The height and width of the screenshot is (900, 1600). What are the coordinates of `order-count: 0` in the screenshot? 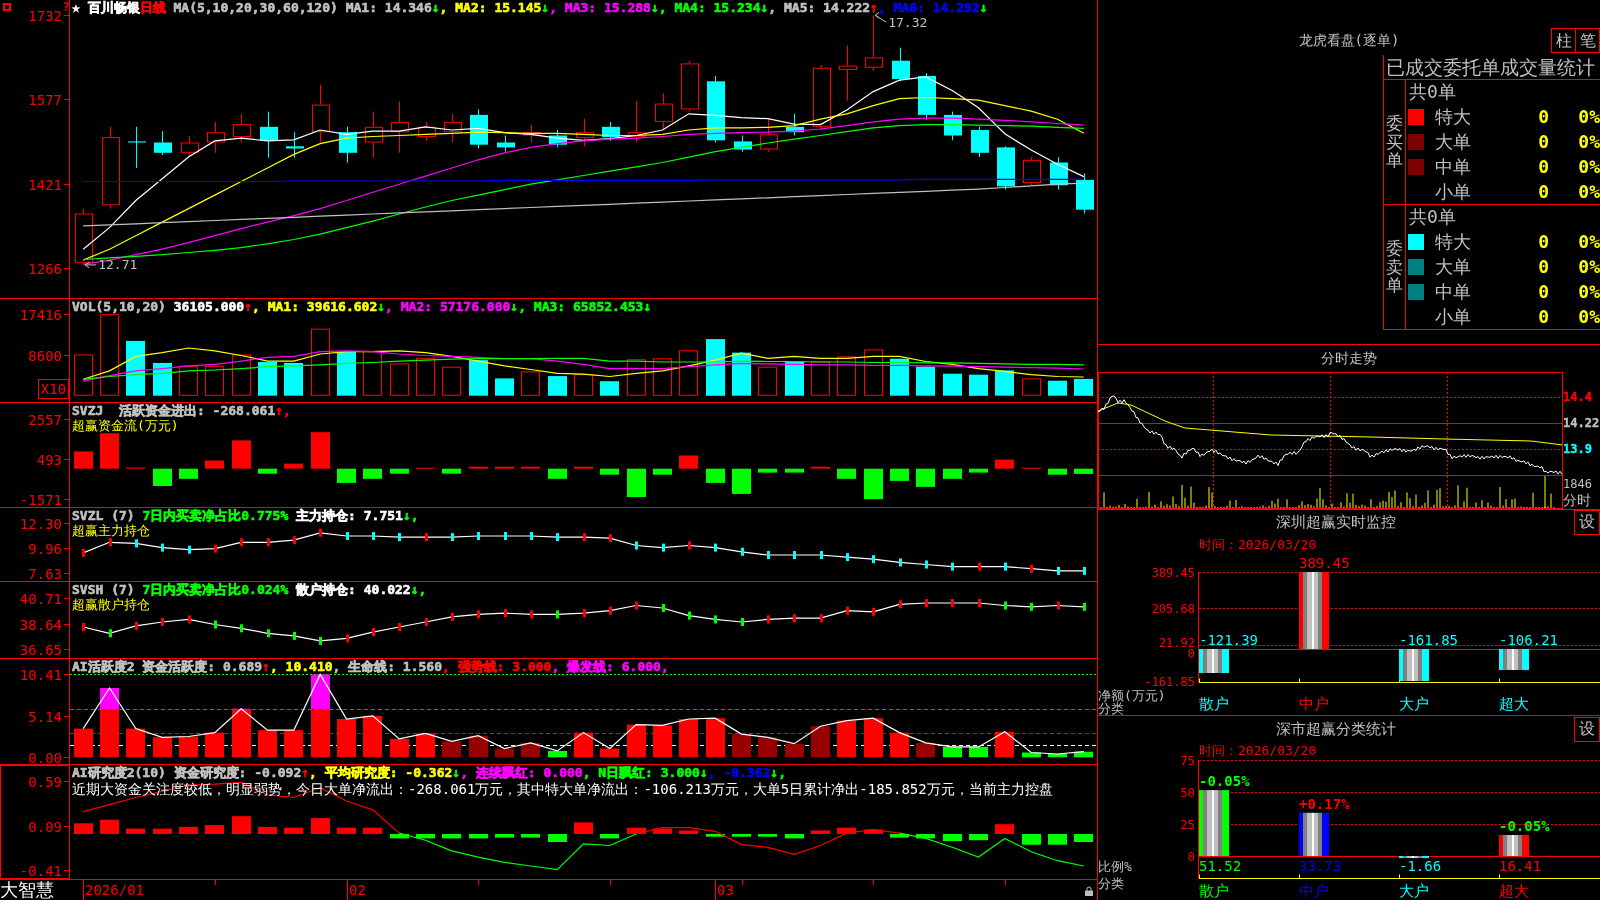 It's located at (1543, 241).